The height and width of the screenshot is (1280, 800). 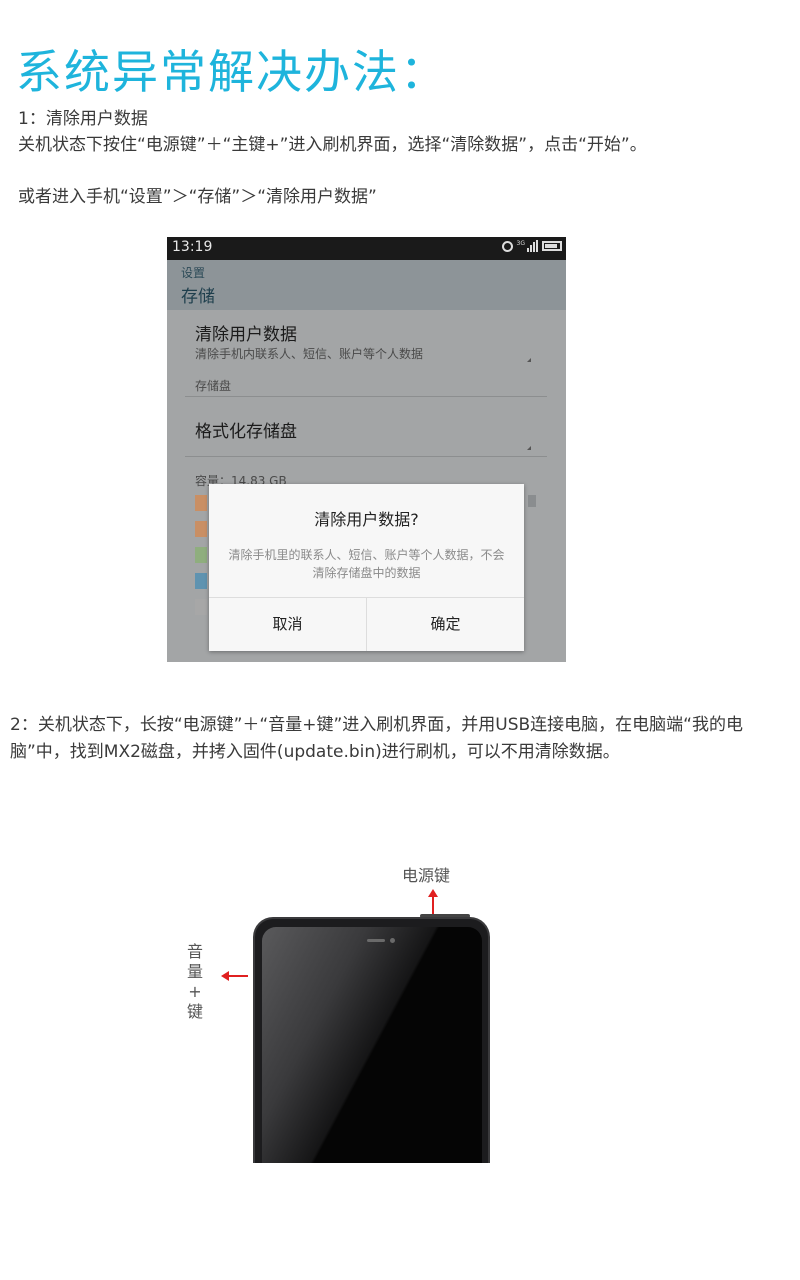 What do you see at coordinates (520, 243) in the screenshot?
I see `3g-icon: 3G` at bounding box center [520, 243].